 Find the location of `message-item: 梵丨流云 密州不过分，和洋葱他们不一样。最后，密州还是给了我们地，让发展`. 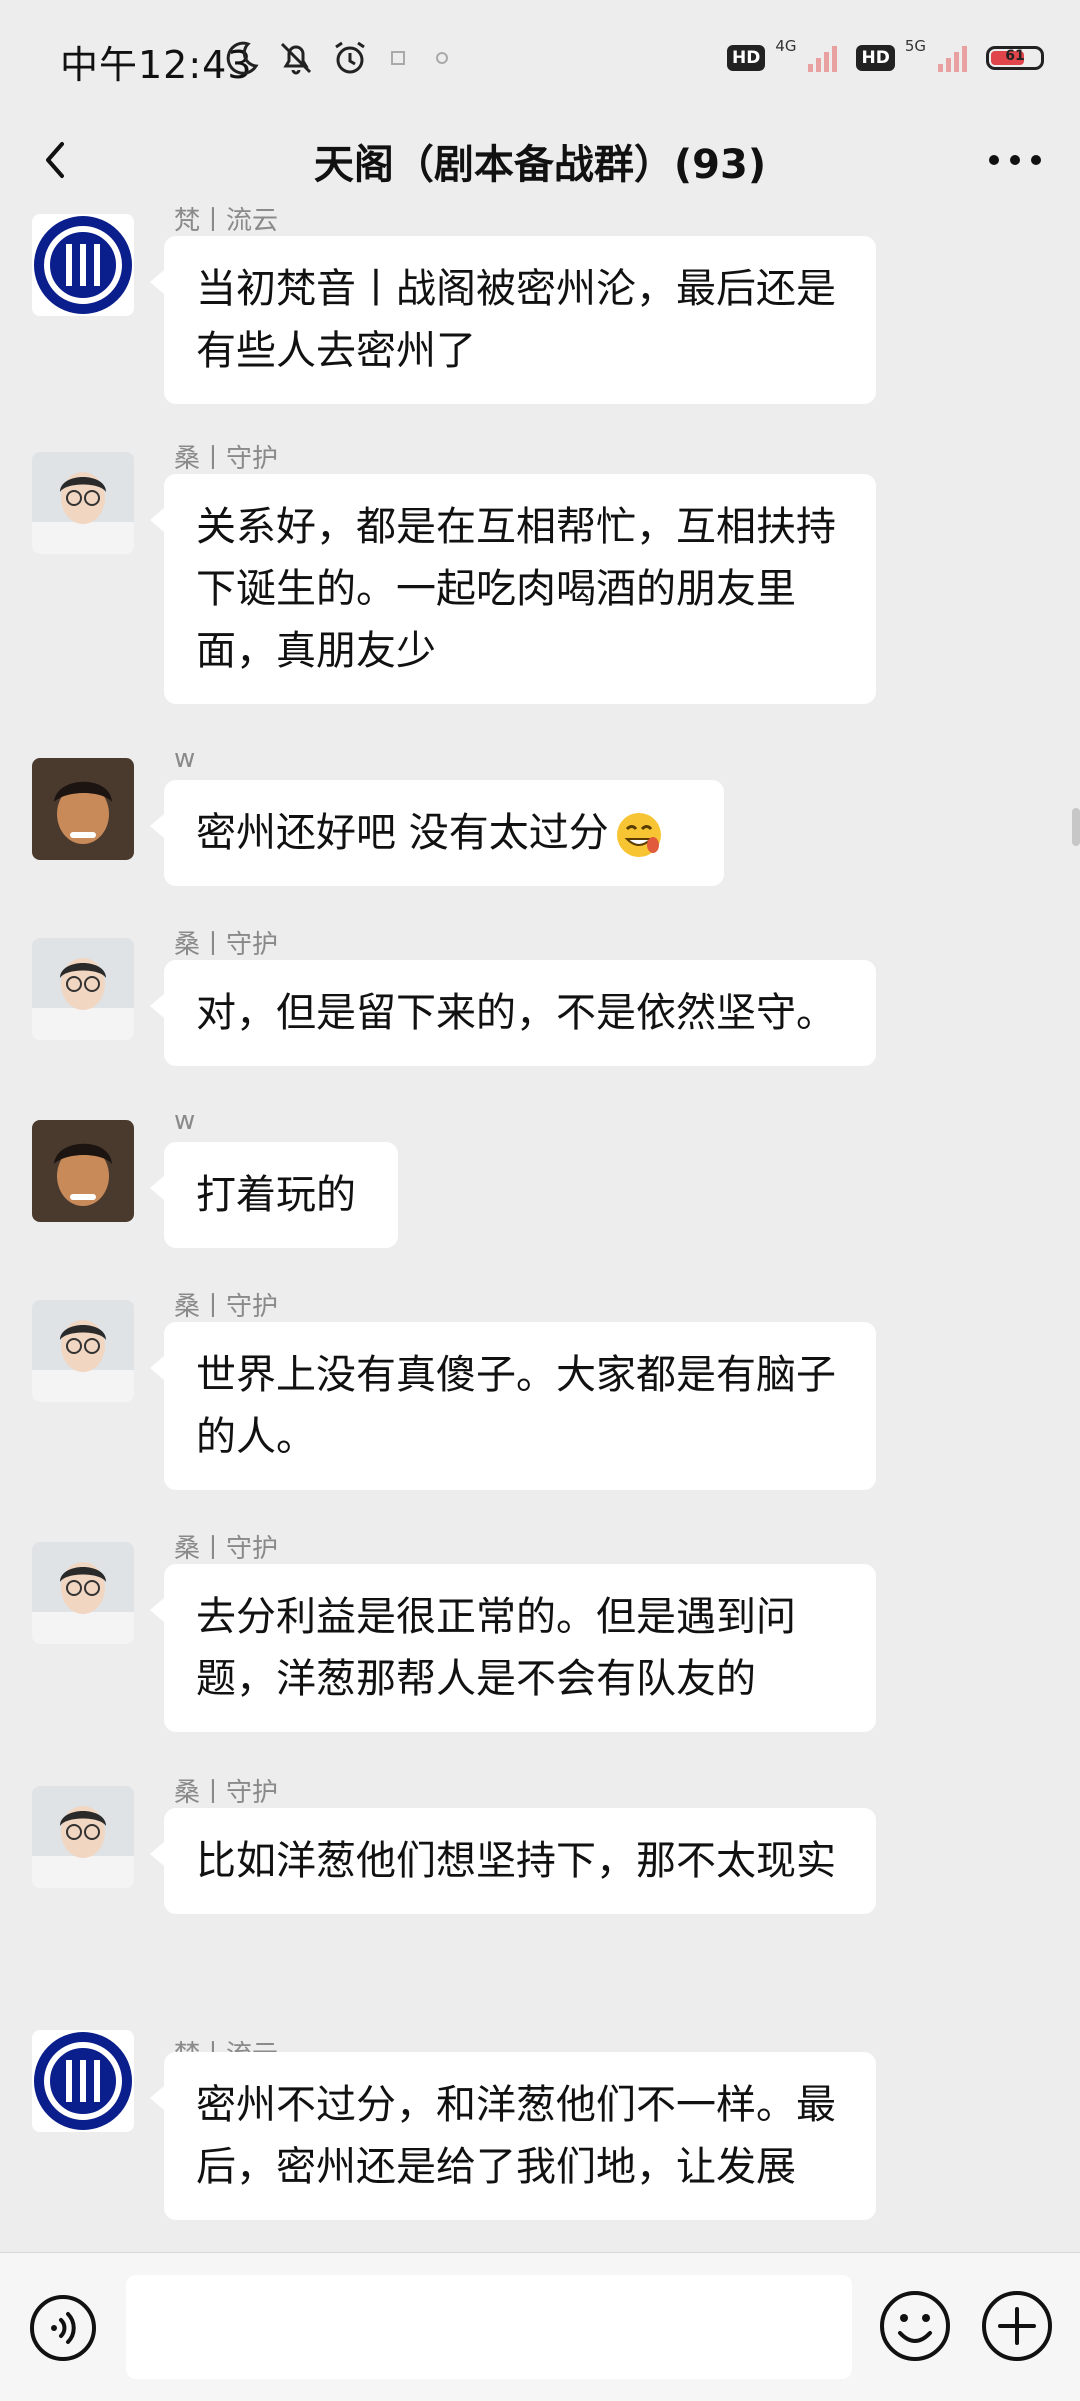

message-item: 梵丨流云 密州不过分，和洋葱他们不一样。最后，密州还是给了我们地，让发展 is located at coordinates (472, 2141).